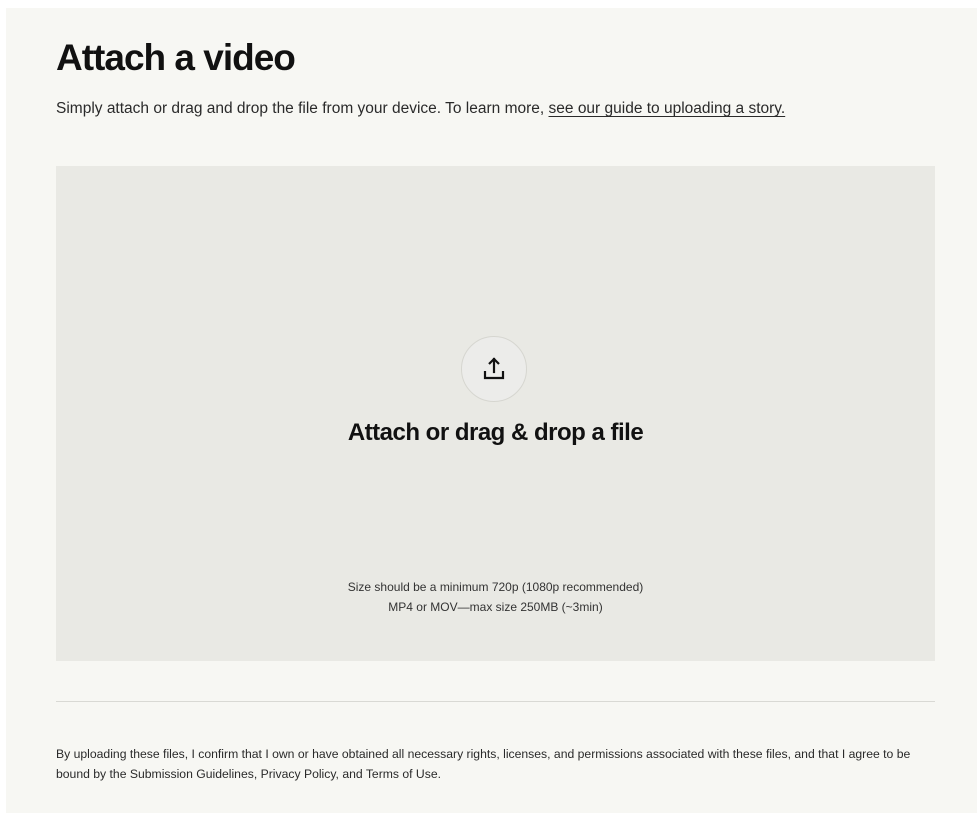 The width and height of the screenshot is (977, 813). What do you see at coordinates (495, 701) in the screenshot?
I see `divider` at bounding box center [495, 701].